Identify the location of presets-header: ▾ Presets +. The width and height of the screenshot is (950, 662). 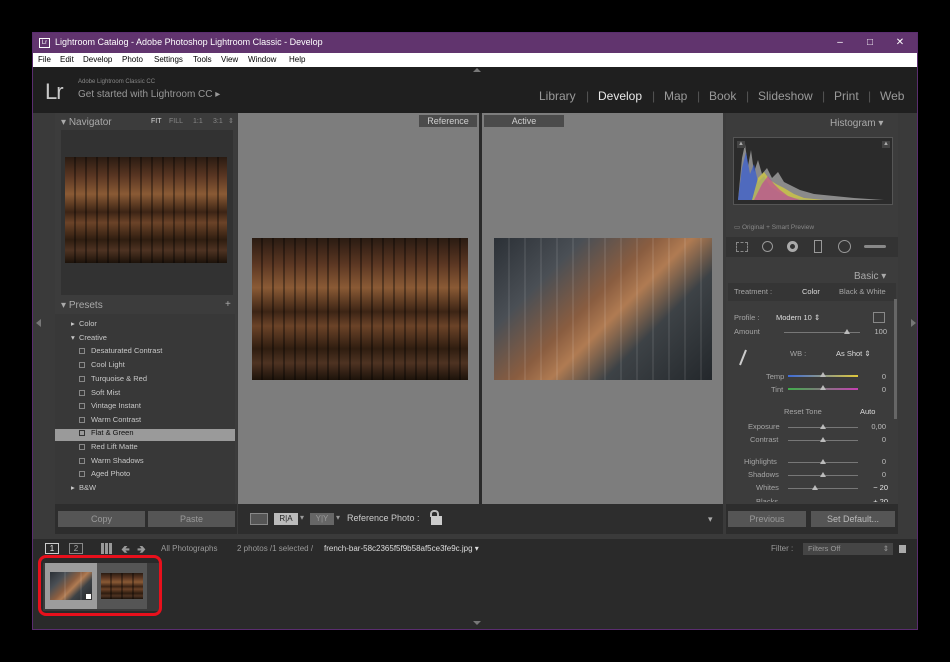
(146, 305).